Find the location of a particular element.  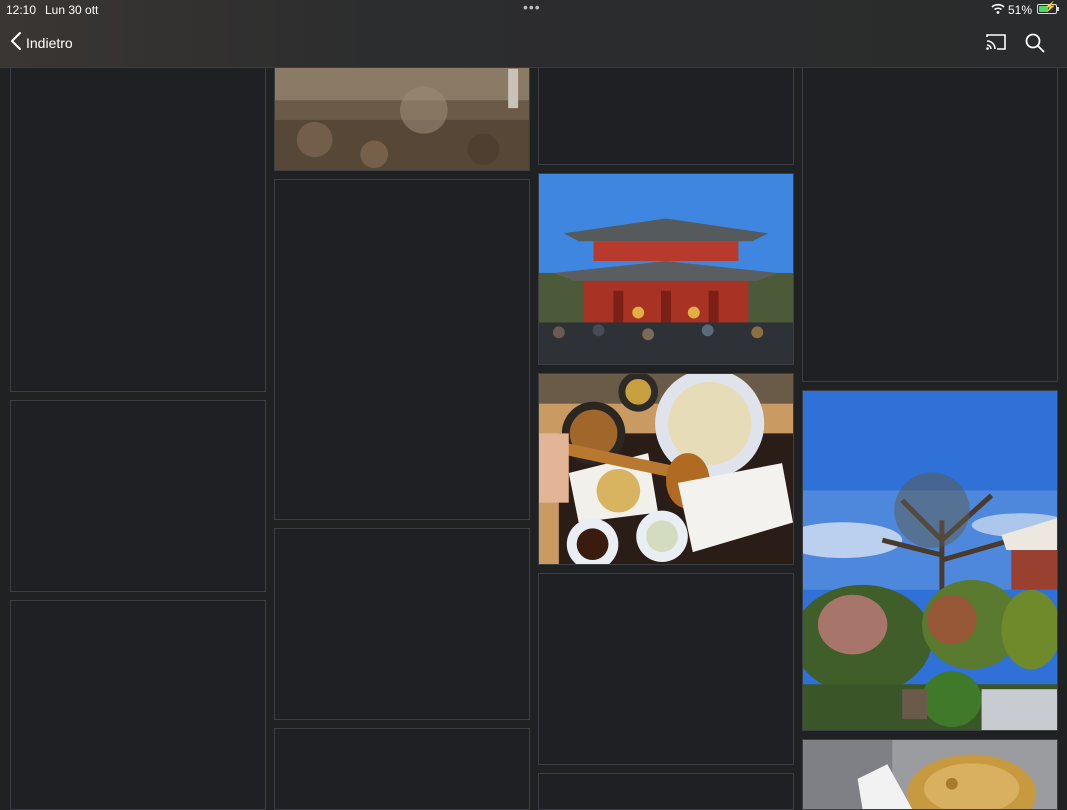

back-button: Indietro is located at coordinates (41, 43).